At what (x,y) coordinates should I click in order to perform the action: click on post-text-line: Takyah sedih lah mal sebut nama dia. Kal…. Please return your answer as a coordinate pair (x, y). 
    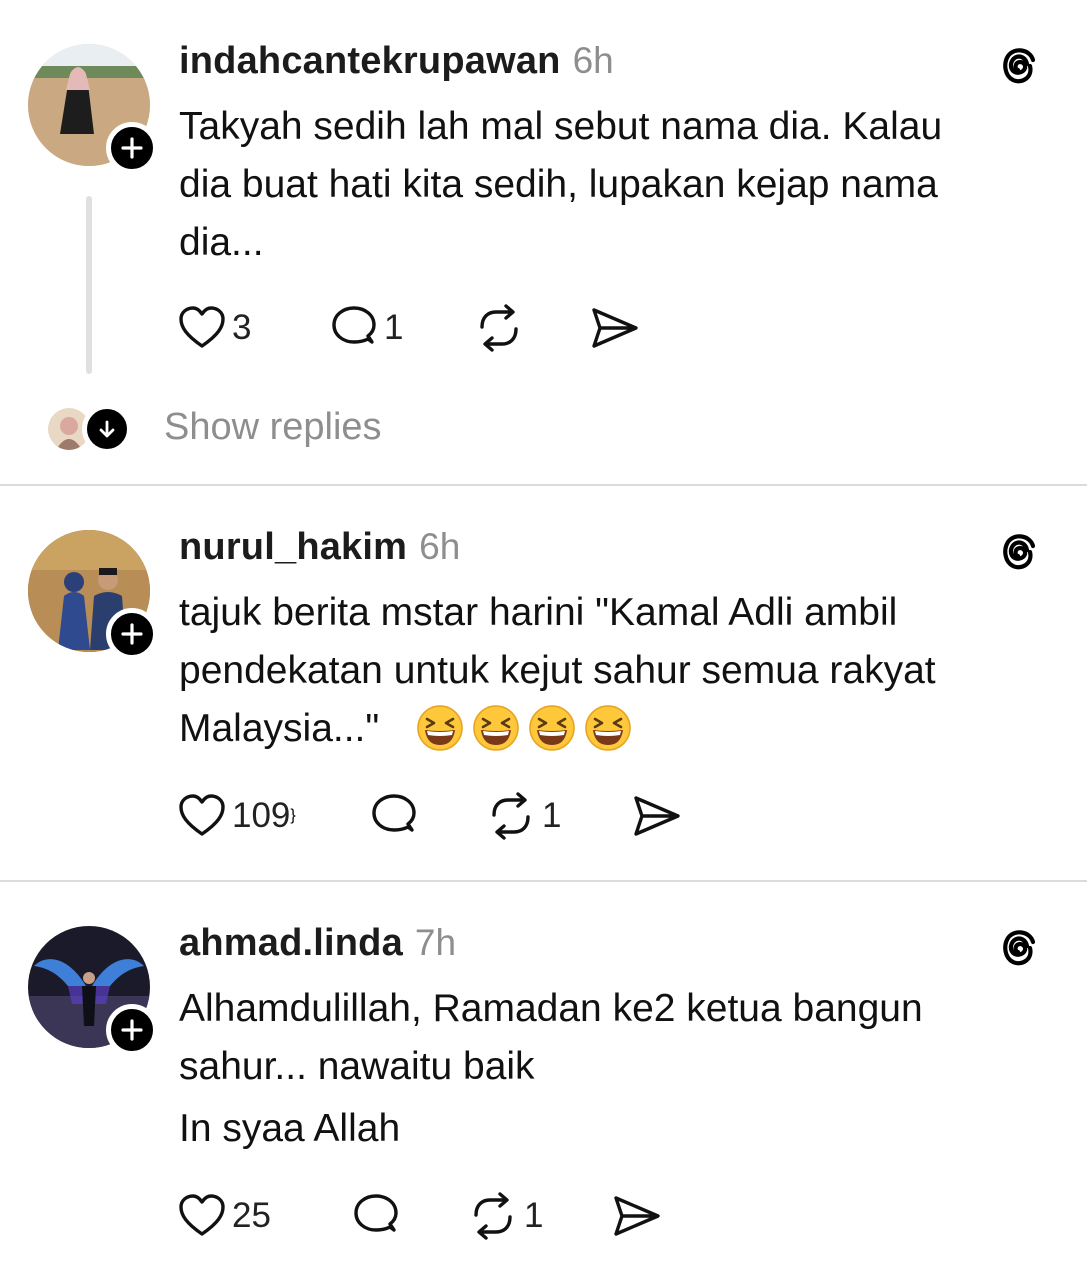
    Looking at the image, I should click on (561, 126).